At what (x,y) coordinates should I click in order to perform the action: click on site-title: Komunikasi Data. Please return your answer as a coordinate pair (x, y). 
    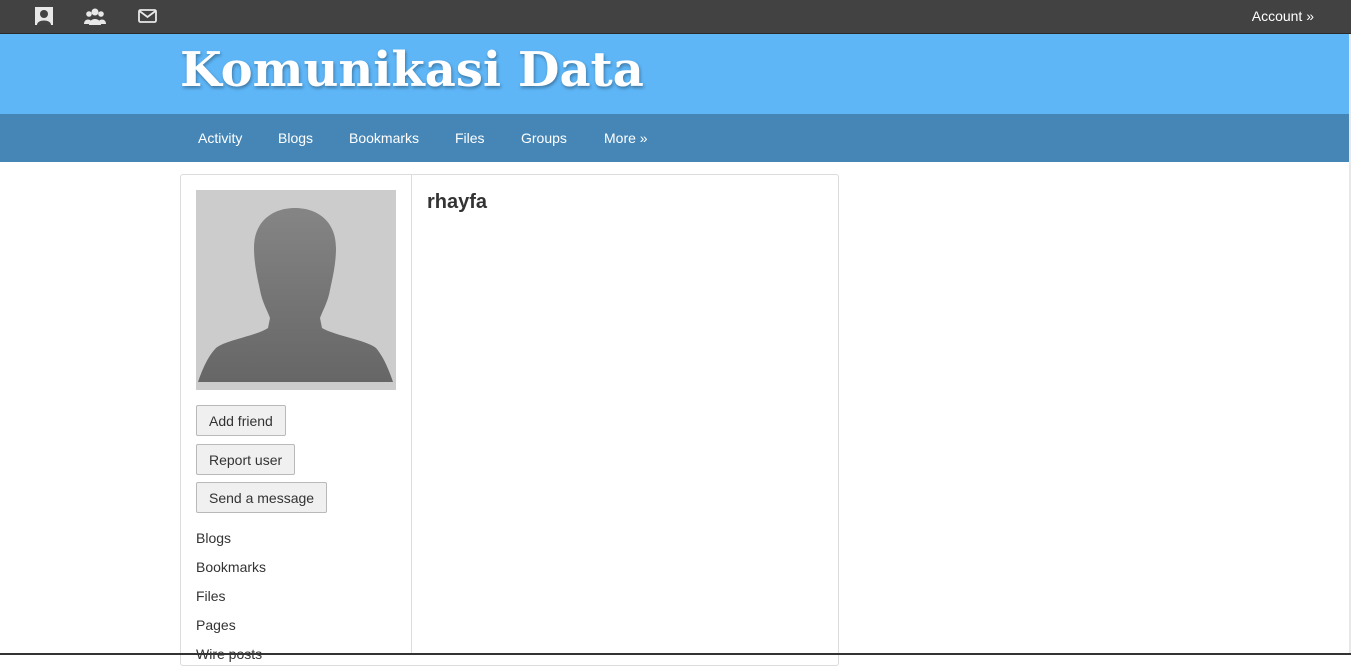
    Looking at the image, I should click on (412, 70).